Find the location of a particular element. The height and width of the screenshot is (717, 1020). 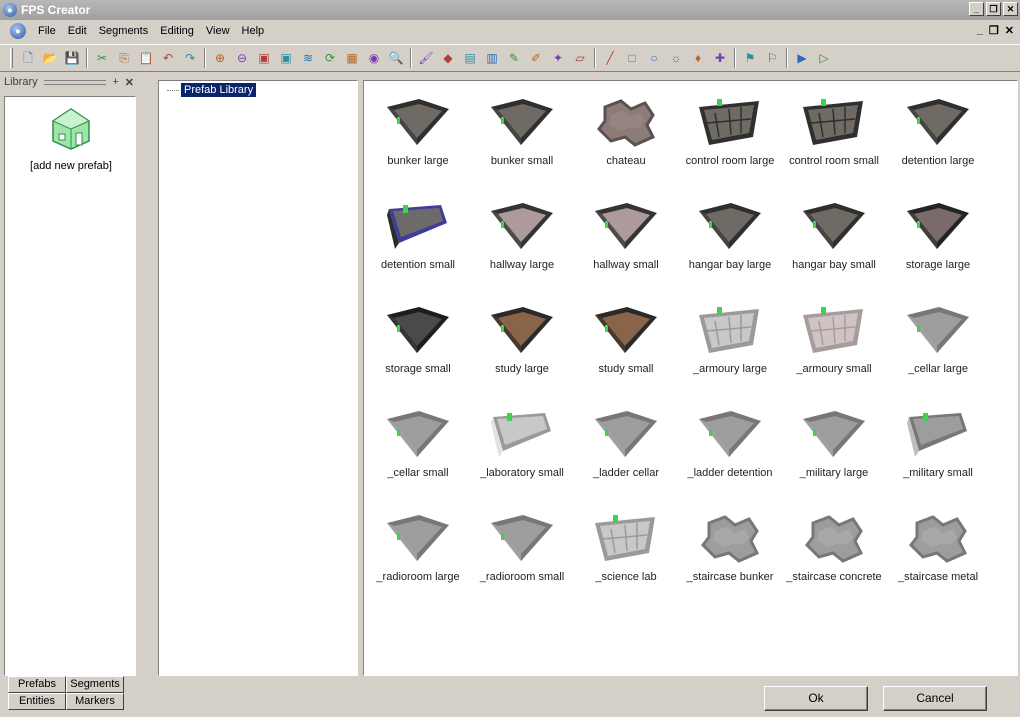

prefab-item: detention small is located at coordinates (418, 241).